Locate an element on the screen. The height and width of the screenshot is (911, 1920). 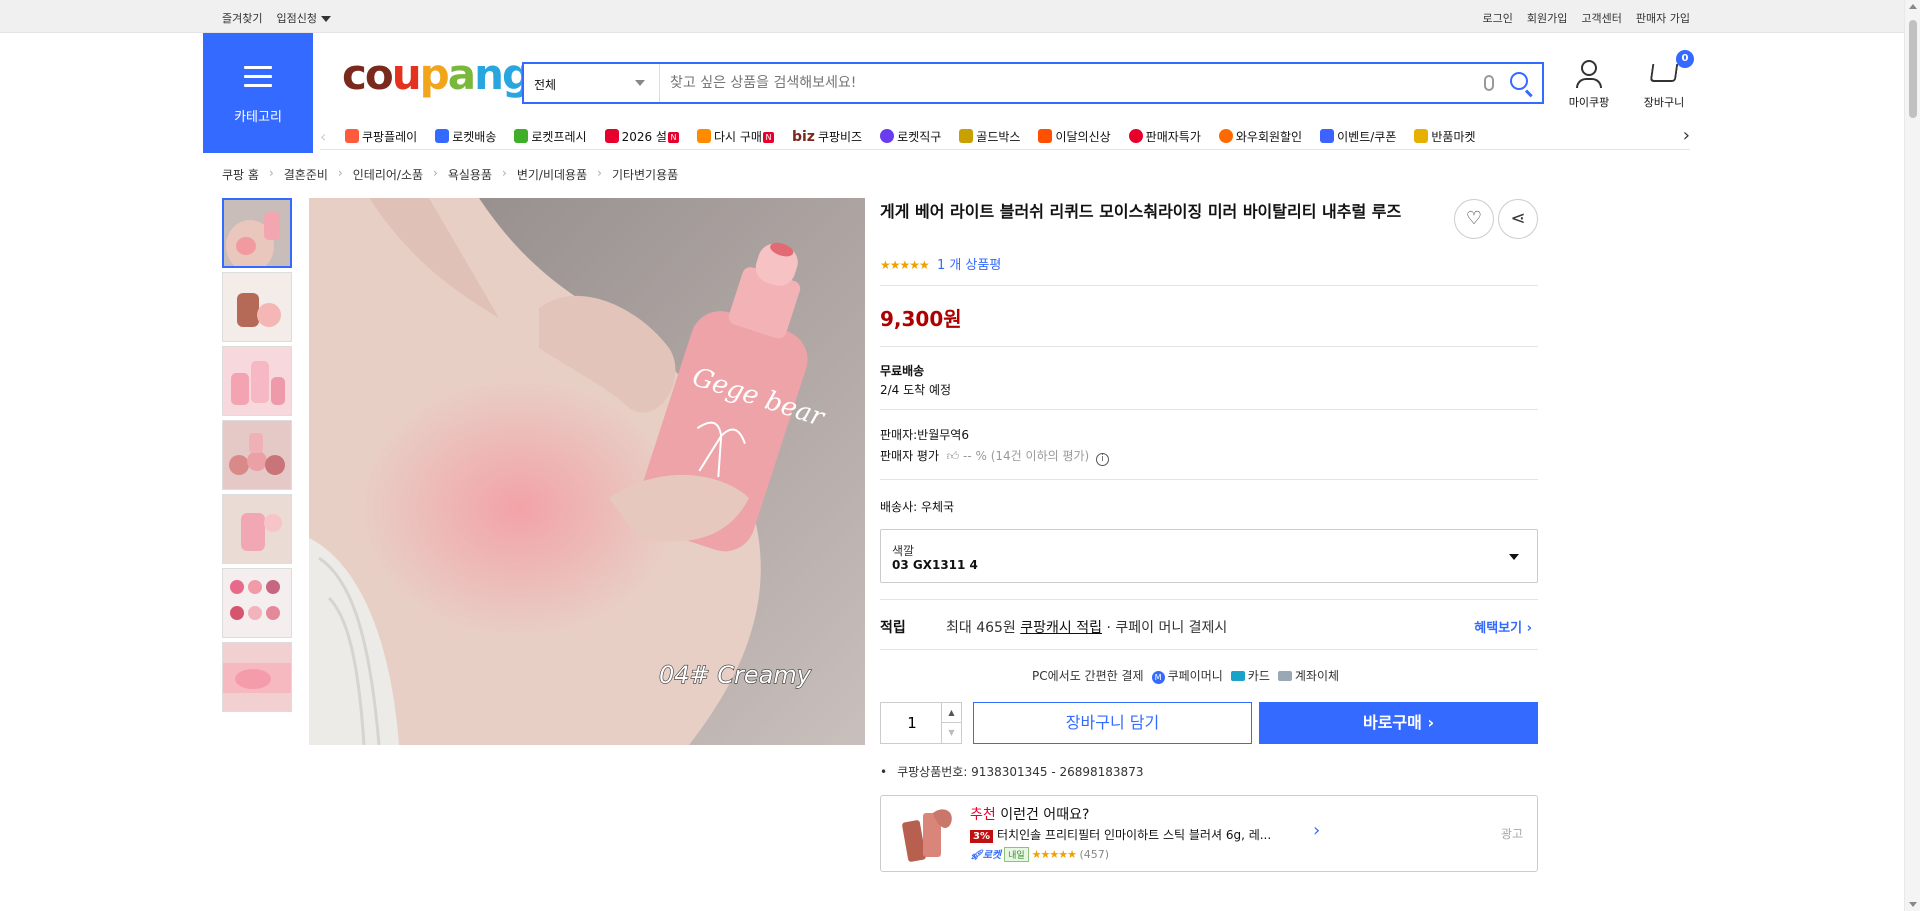
coupay-money: M 쿠페이머니 is located at coordinates (1187, 675).